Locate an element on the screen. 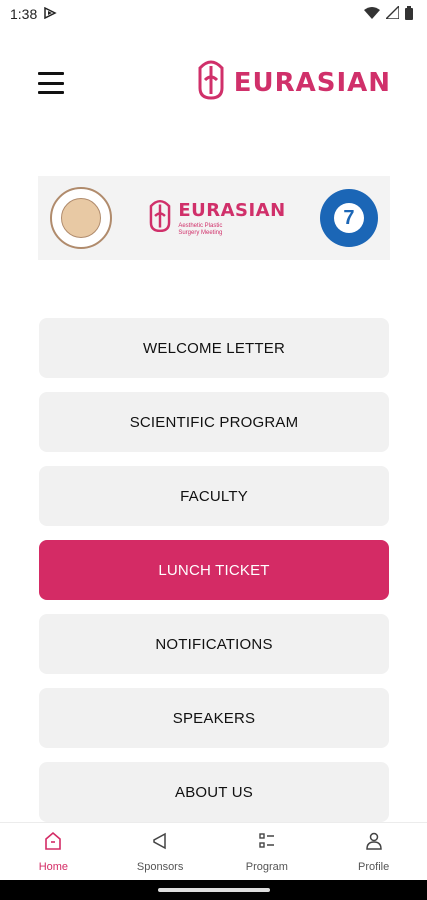 The height and width of the screenshot is (900, 427). welcome-letter-button: WELCOME LETTER is located at coordinates (214, 348).